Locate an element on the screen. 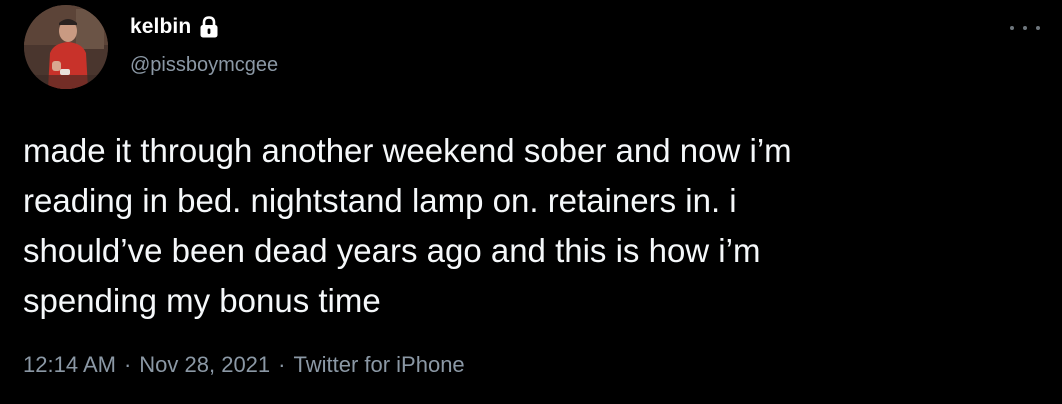 This screenshot has width=1062, height=404. tweet-source: Twitter for iPhone is located at coordinates (378, 365).